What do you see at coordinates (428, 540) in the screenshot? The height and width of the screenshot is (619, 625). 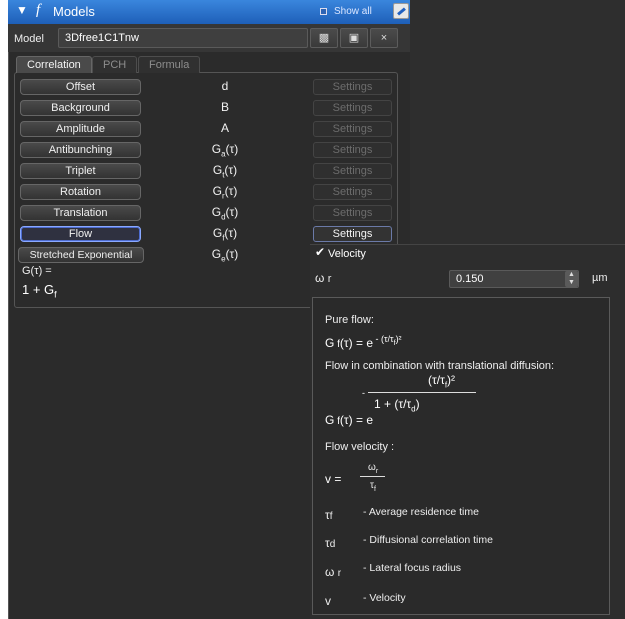 I see `legend-tau-d-text: - Diffusional correlation time` at bounding box center [428, 540].